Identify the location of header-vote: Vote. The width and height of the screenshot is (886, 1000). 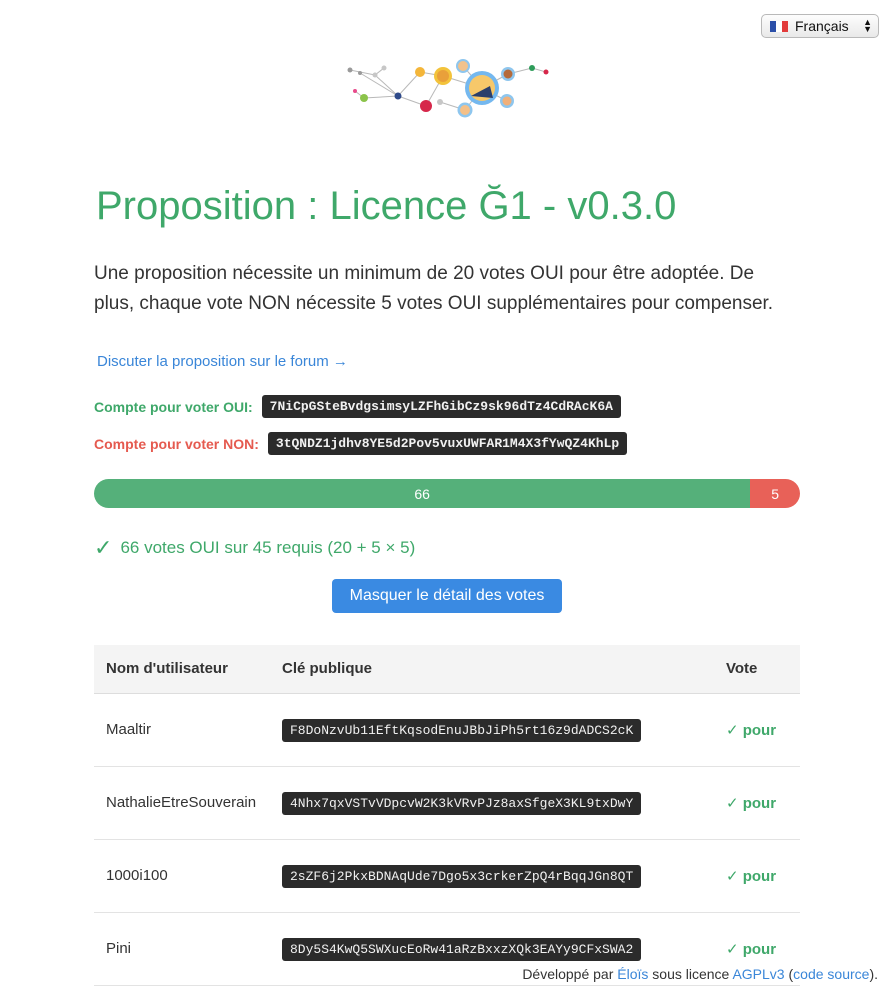
(757, 669).